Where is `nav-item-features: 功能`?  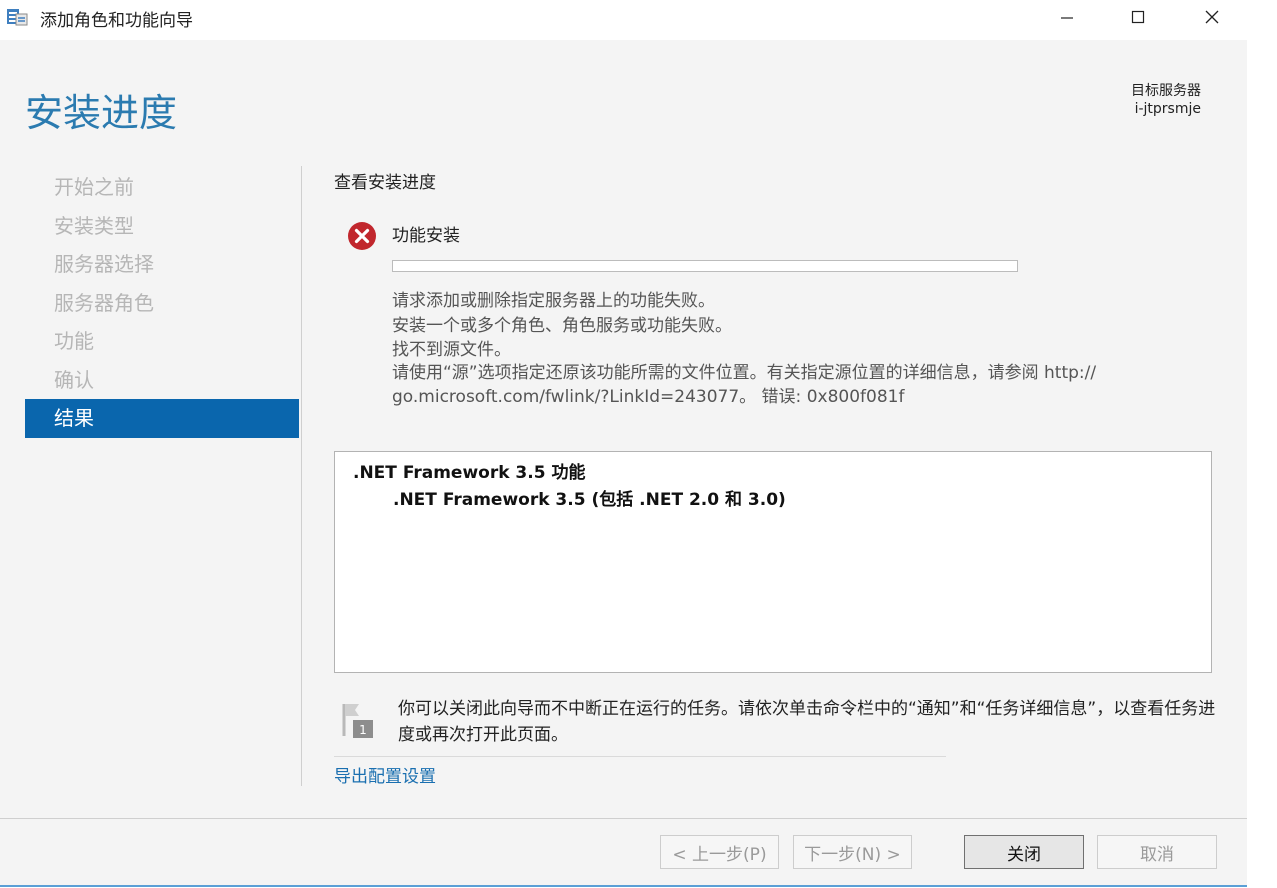
nav-item-features: 功能 is located at coordinates (162, 341).